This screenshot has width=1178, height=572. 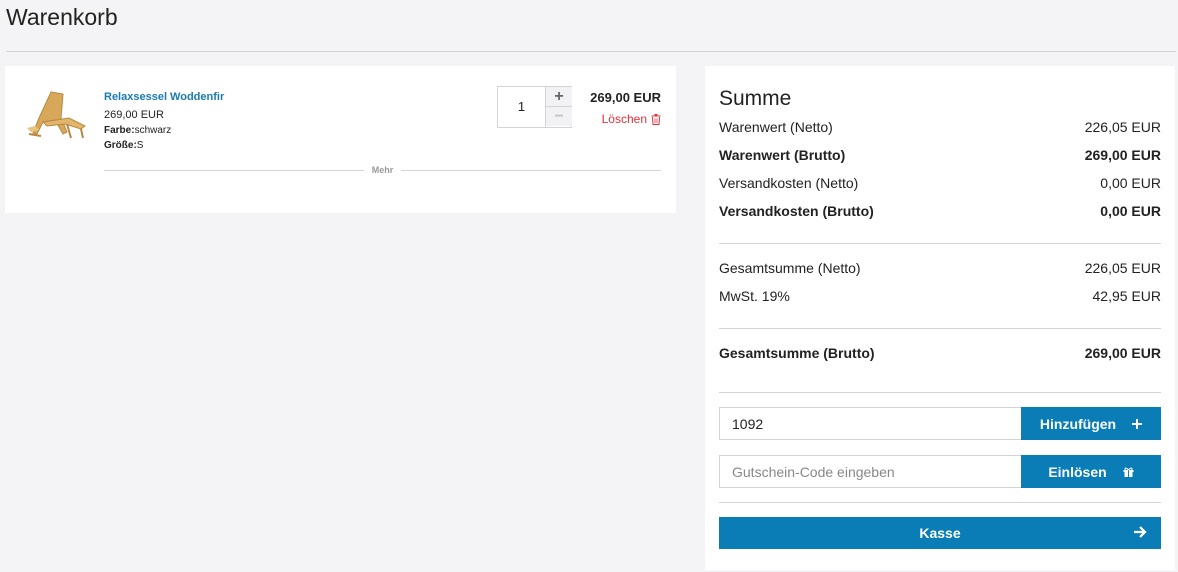 I want to click on more-button: Mehr, so click(x=383, y=170).